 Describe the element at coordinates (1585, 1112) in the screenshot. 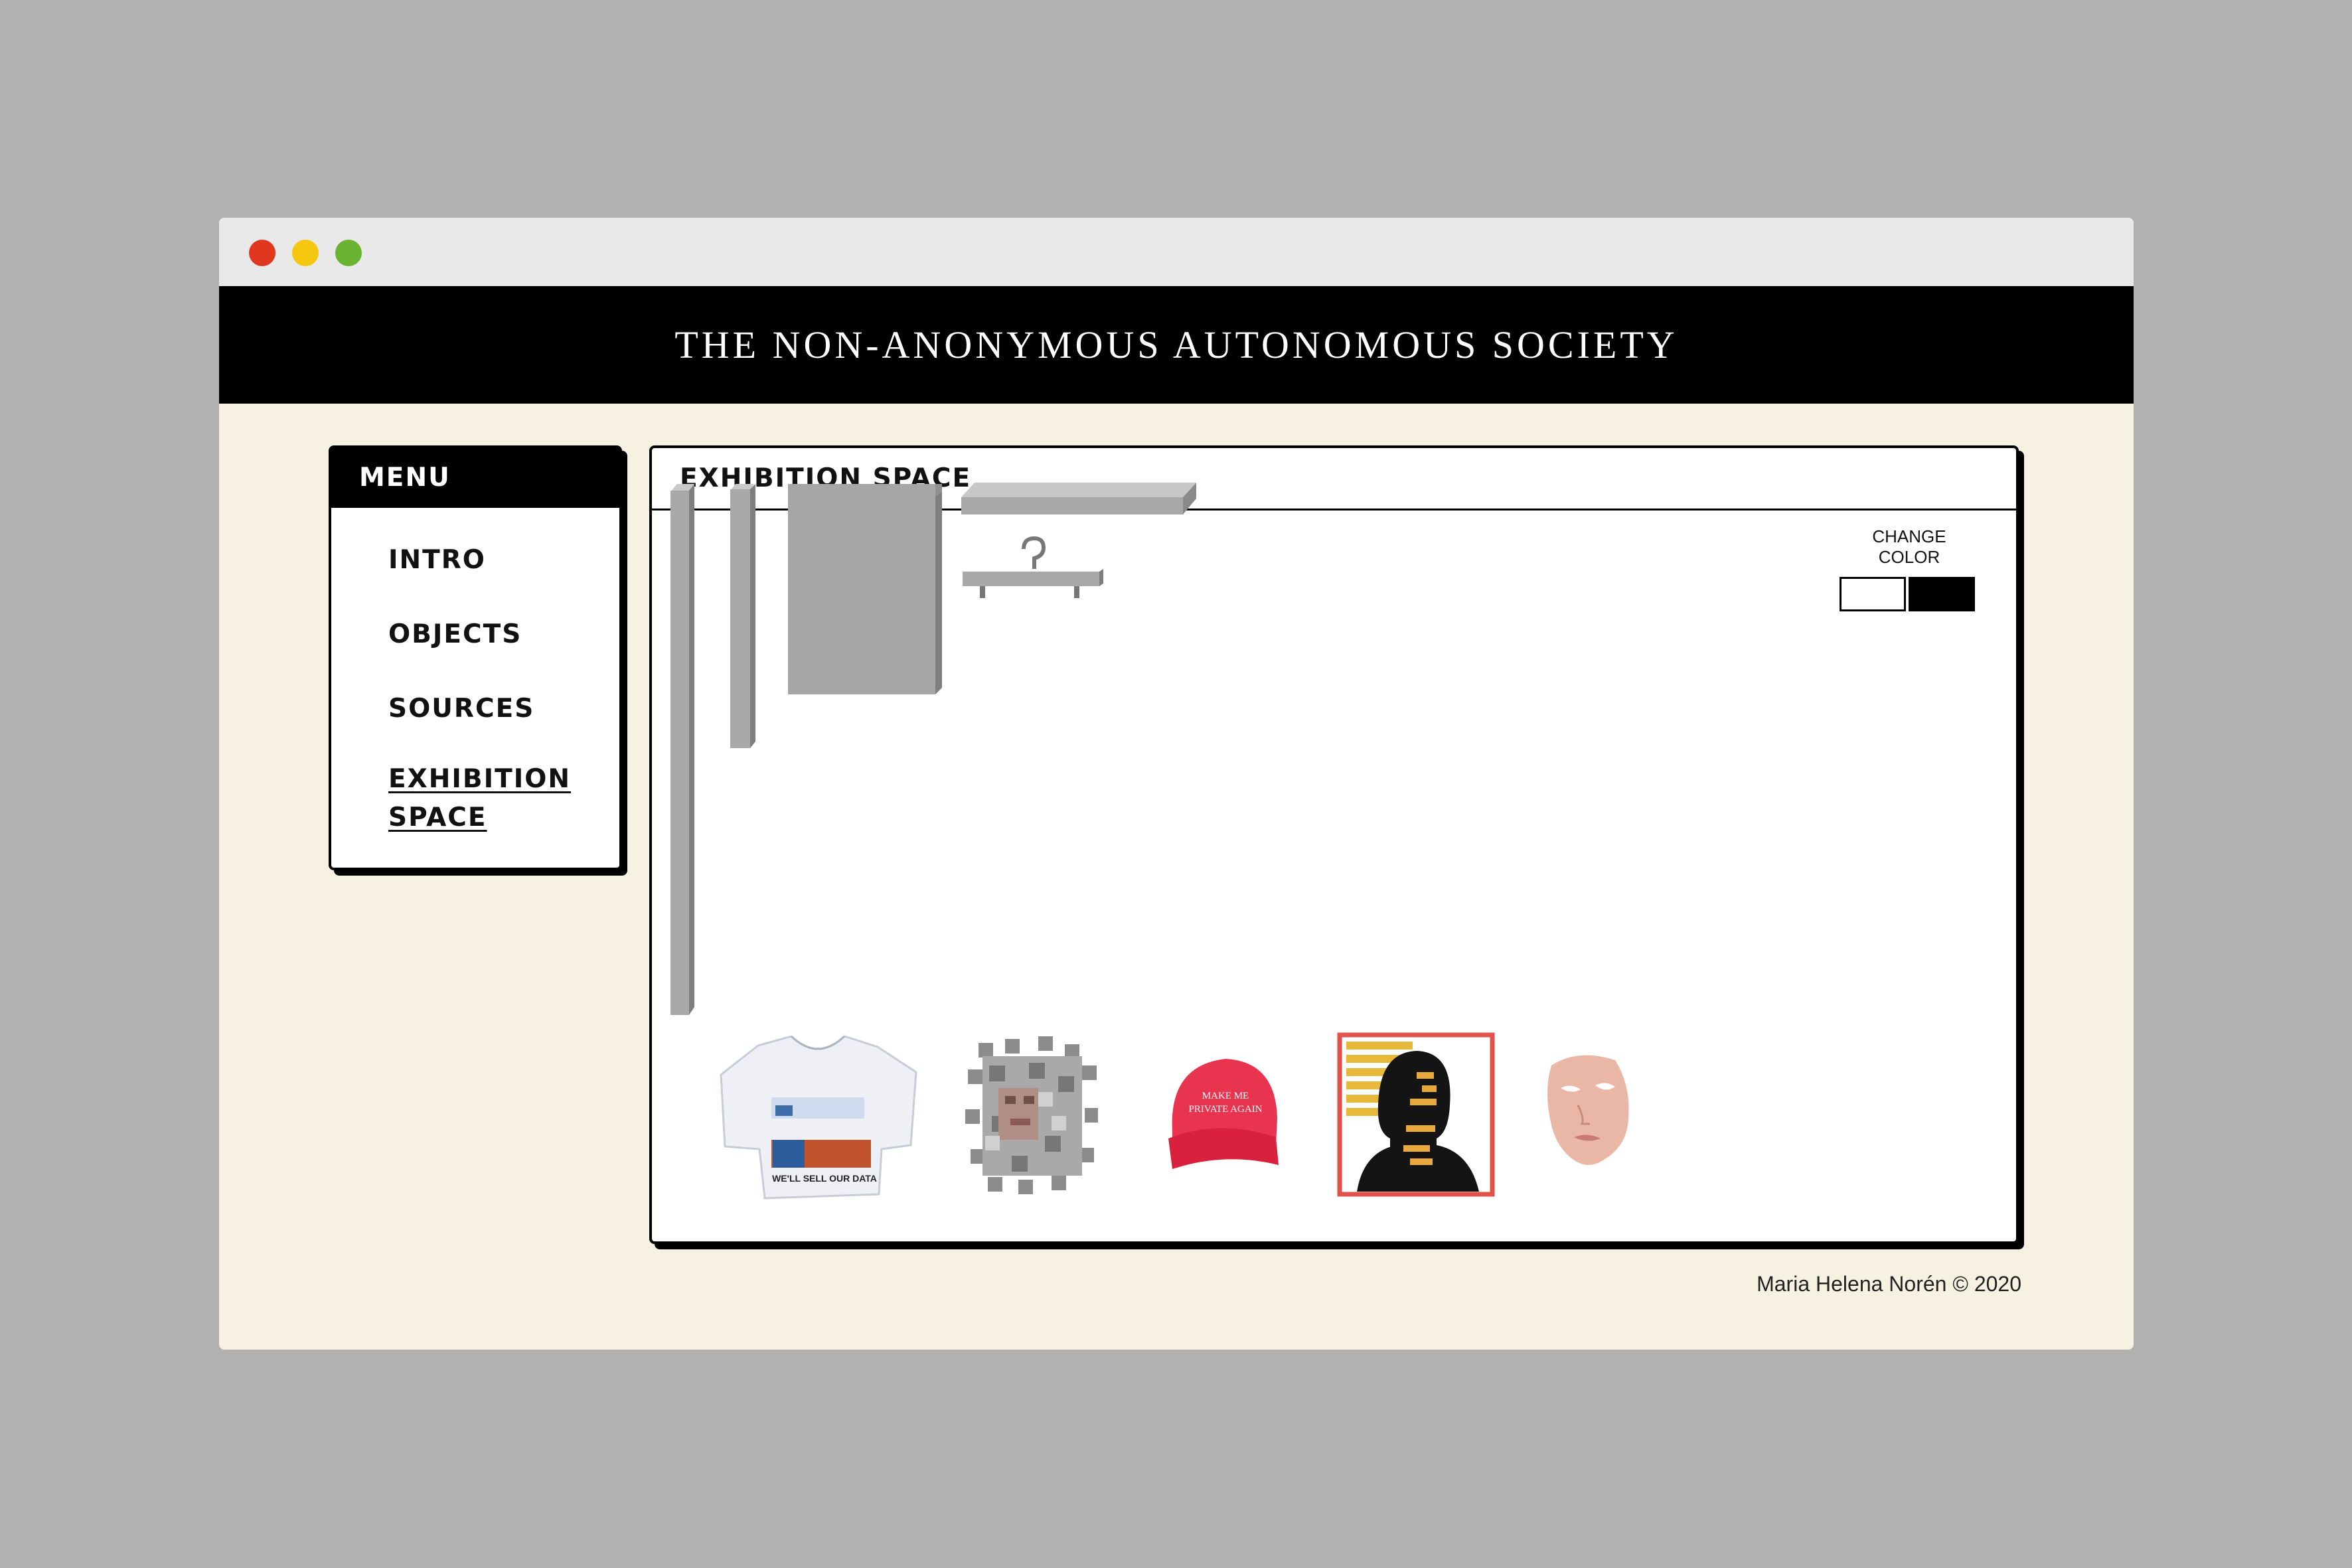

I see `face-mask-object` at that location.